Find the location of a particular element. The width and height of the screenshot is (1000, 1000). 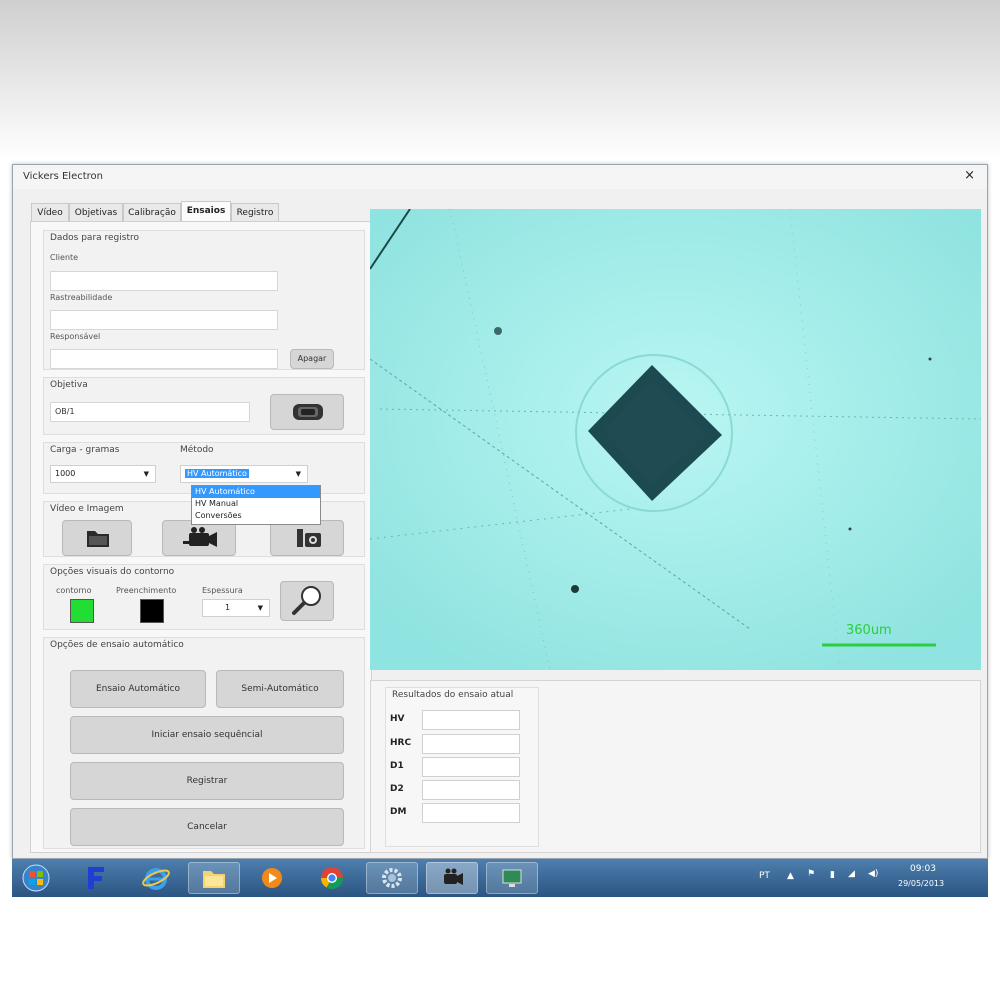

video-camera-icon is located at coordinates (453, 876).